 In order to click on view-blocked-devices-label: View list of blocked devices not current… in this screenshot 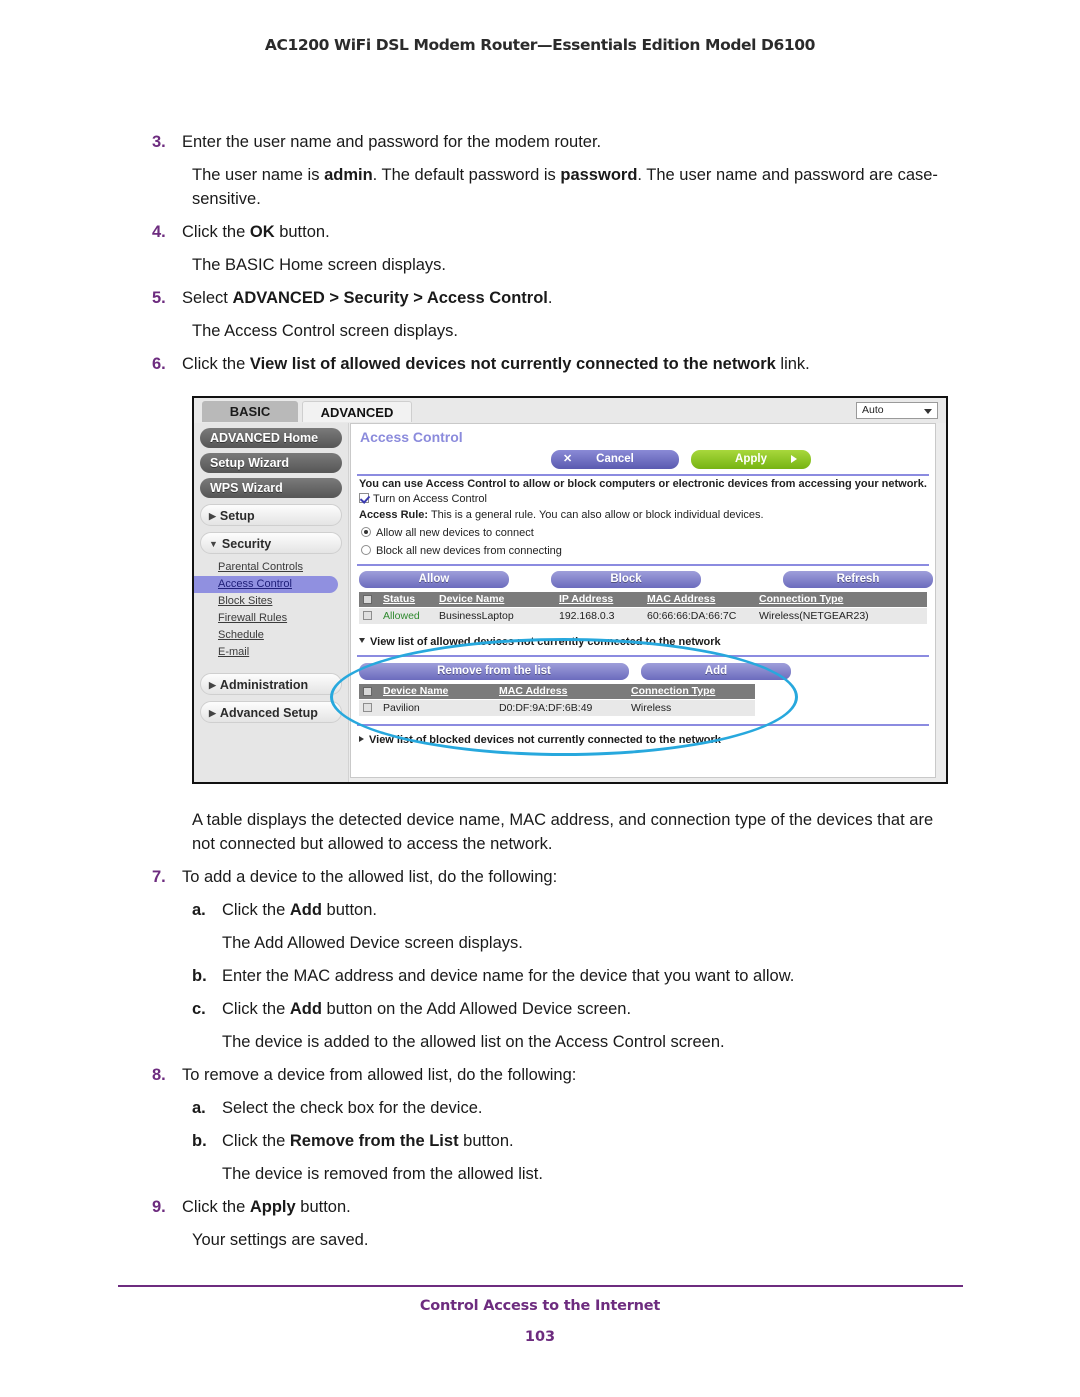, I will do `click(545, 740)`.